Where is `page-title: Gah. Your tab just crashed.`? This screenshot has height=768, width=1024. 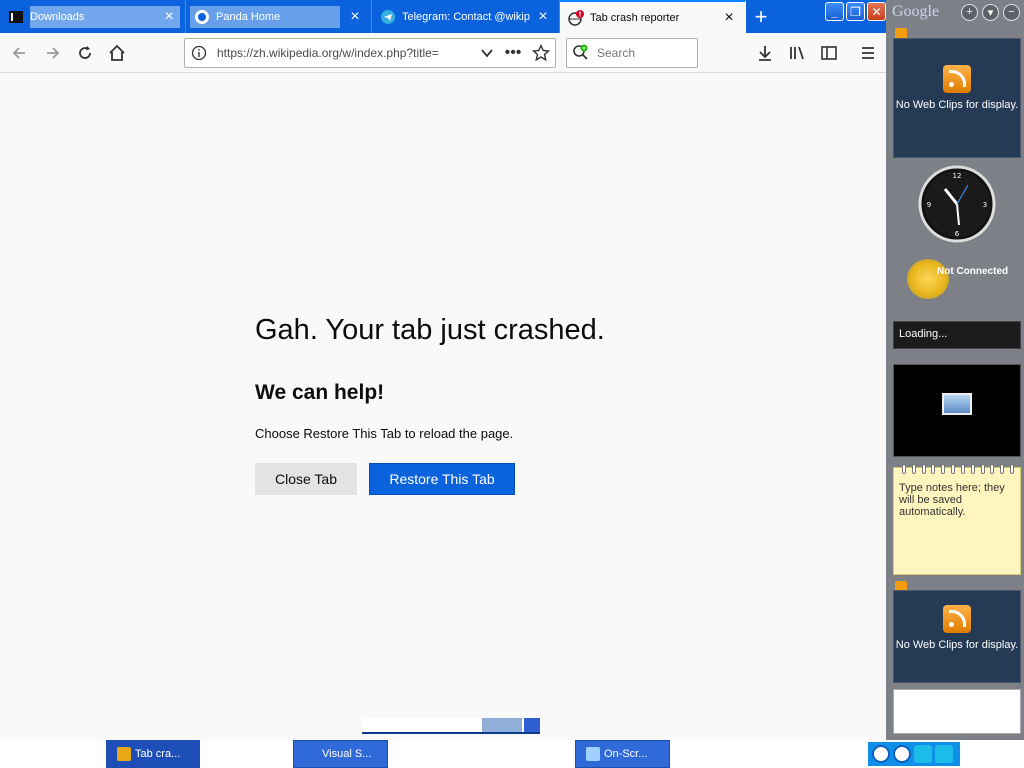
page-title: Gah. Your tab just crashed. is located at coordinates (430, 330).